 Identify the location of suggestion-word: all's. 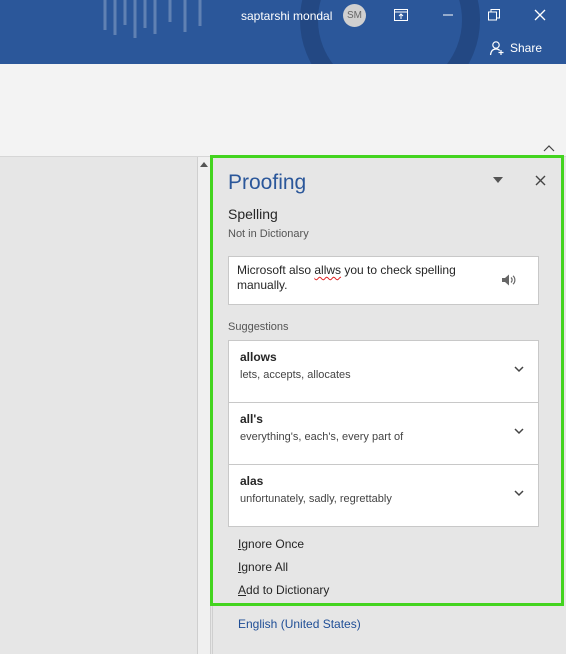
(251, 419).